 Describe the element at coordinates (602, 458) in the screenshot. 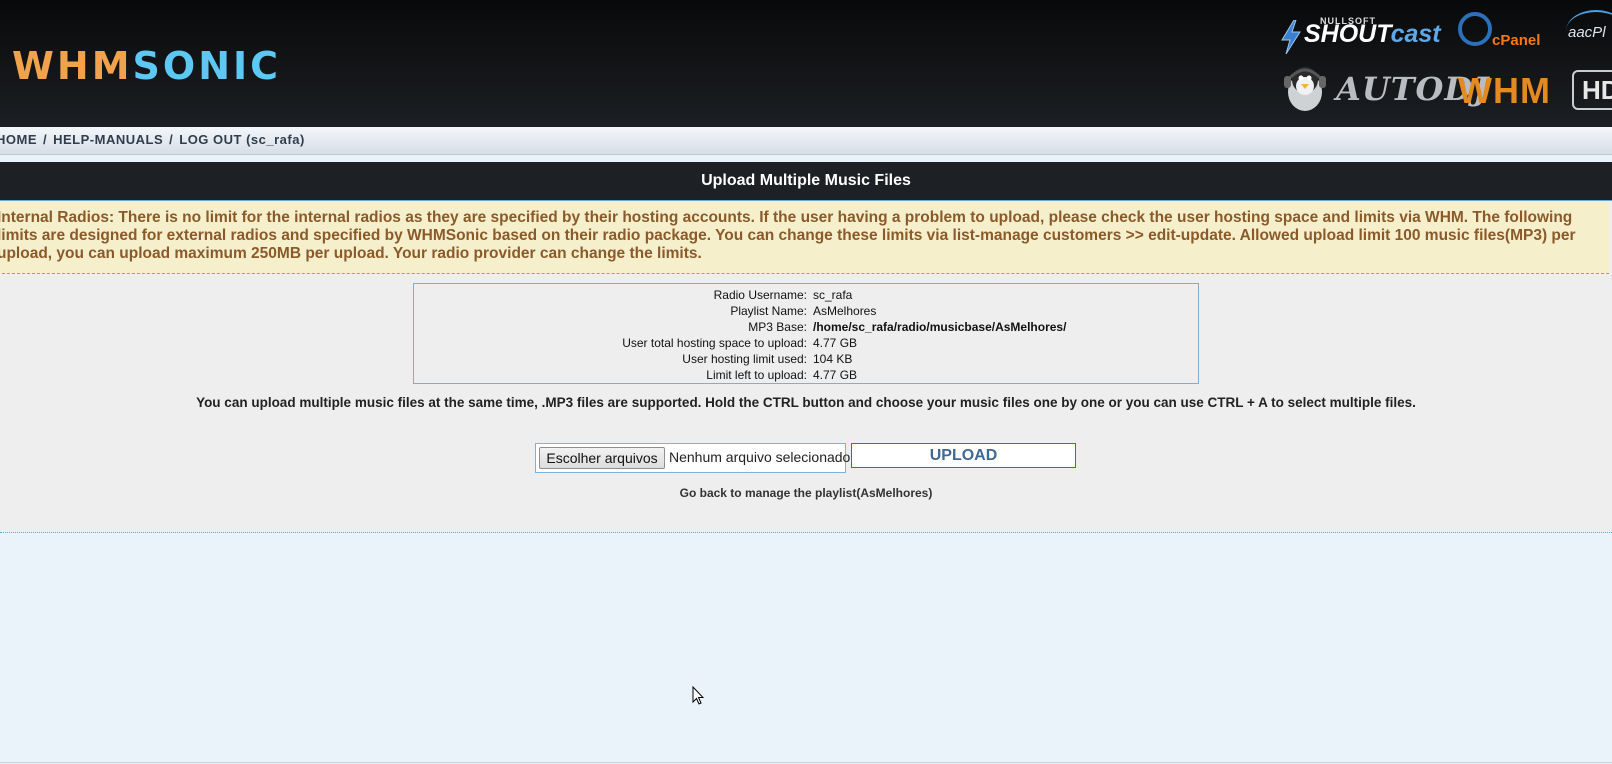

I see `choose-files-button: Escolher arquivos` at that location.